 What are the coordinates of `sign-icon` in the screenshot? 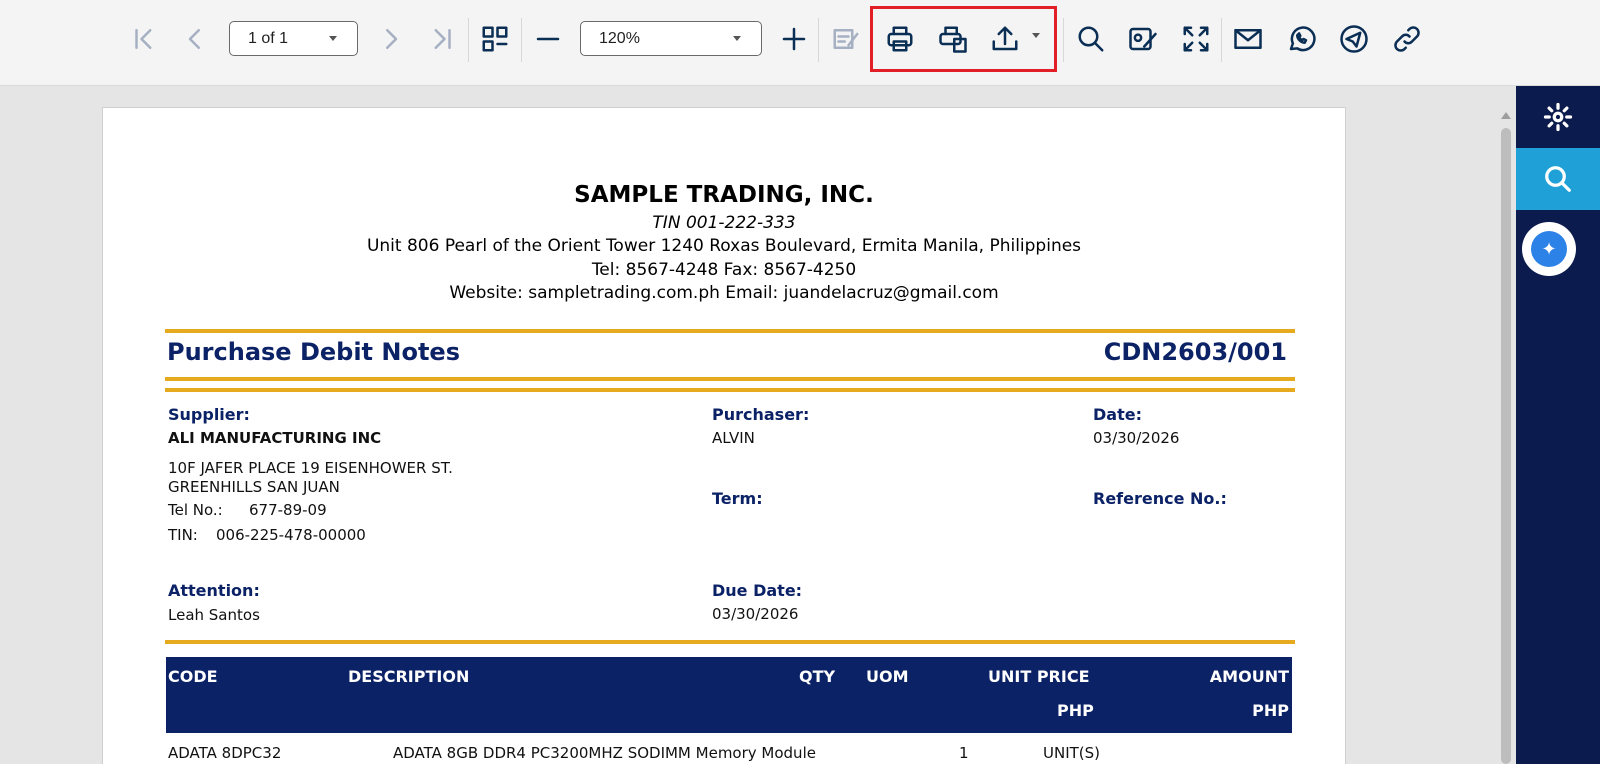 It's located at (1143, 39).